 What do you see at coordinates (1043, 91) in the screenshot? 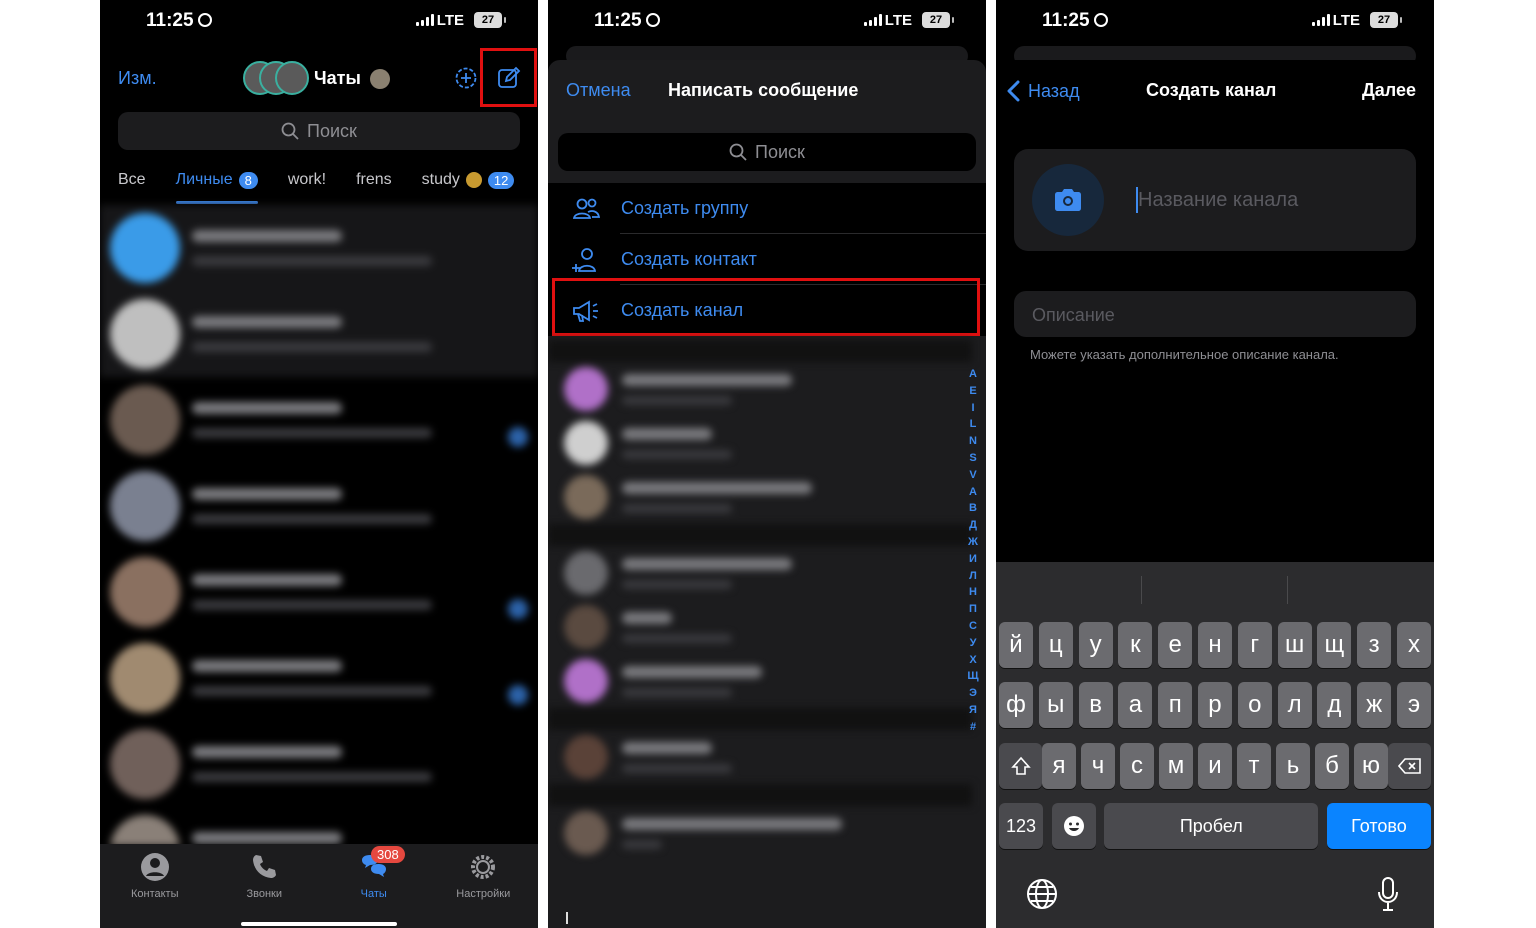
I see `back-button: Назад` at bounding box center [1043, 91].